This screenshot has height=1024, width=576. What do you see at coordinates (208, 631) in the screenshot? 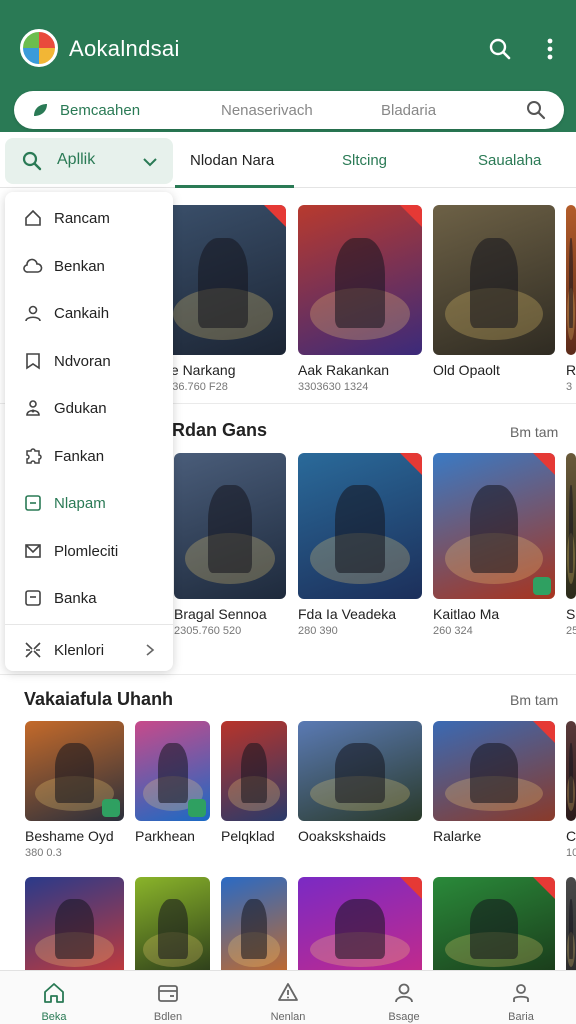
I see `game-meta: 2305.760 520` at bounding box center [208, 631].